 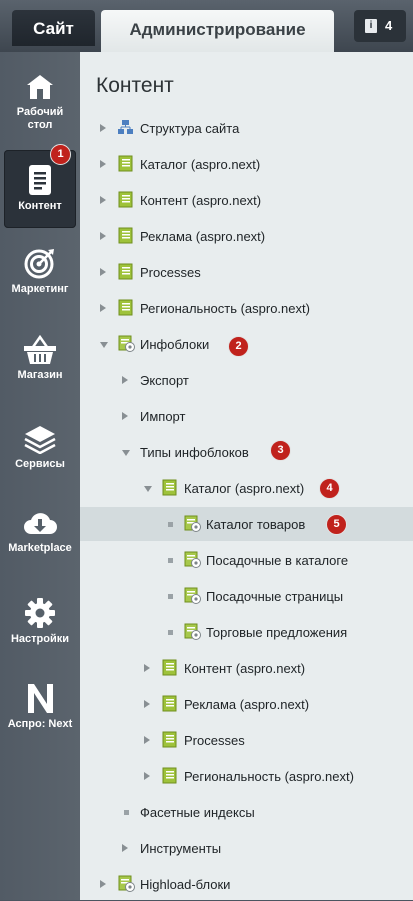 I want to click on notifications-count: 4, so click(x=389, y=25).